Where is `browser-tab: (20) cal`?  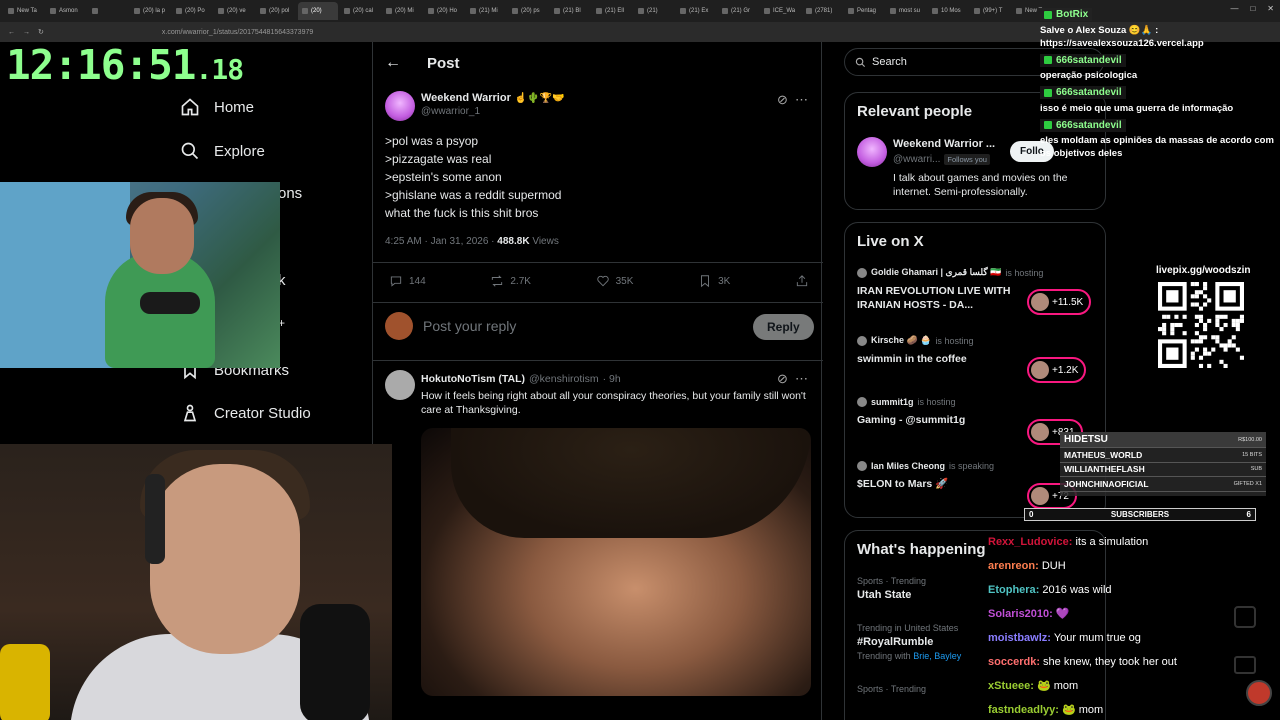
browser-tab: (20) cal is located at coordinates (360, 11).